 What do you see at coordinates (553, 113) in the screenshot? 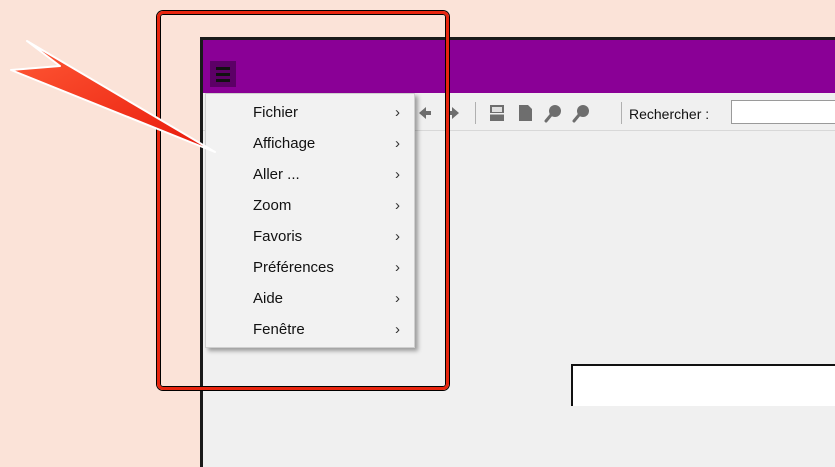
I see `zoom-out-icon` at bounding box center [553, 113].